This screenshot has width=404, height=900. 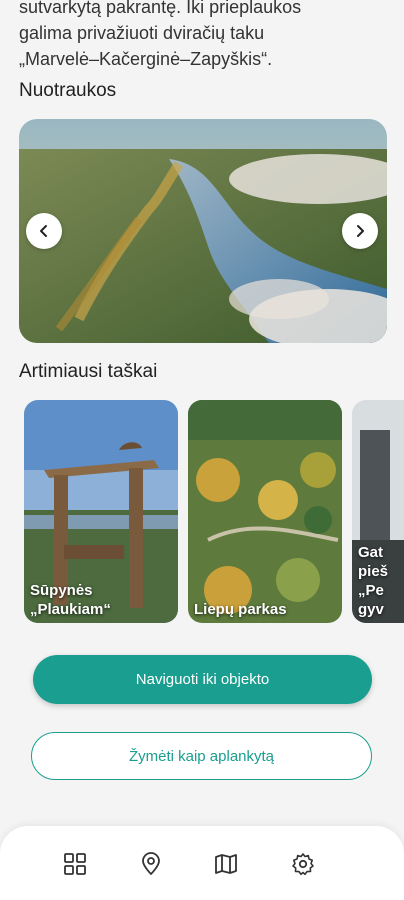 I want to click on nav-grid-button, so click(x=75, y=864).